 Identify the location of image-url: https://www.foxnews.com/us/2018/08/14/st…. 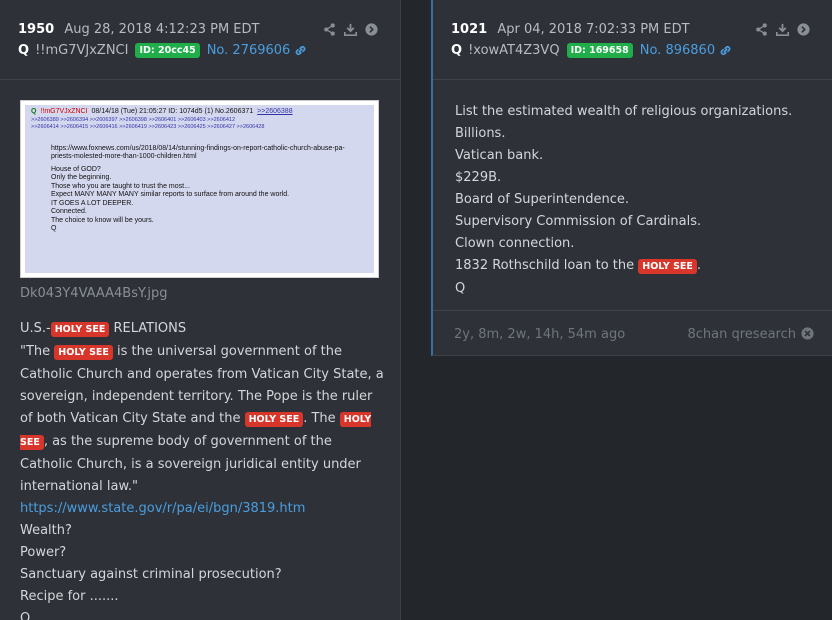
(198, 152).